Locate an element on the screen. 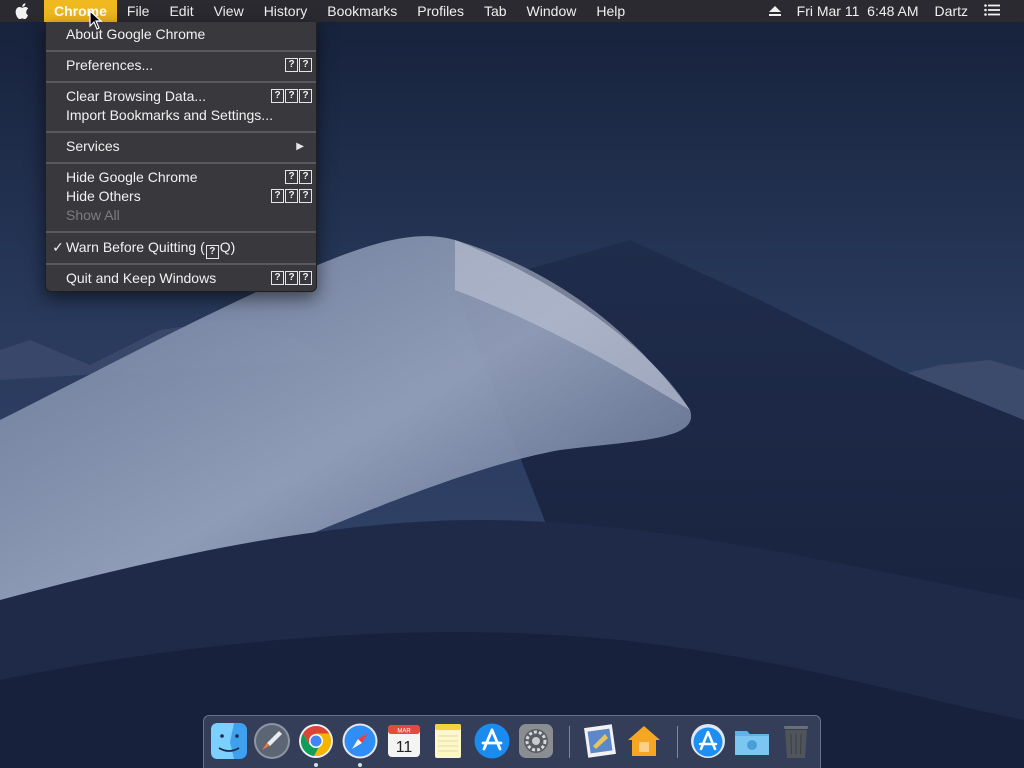 The image size is (1024, 768). downloads-folder-icon is located at coordinates (752, 741).